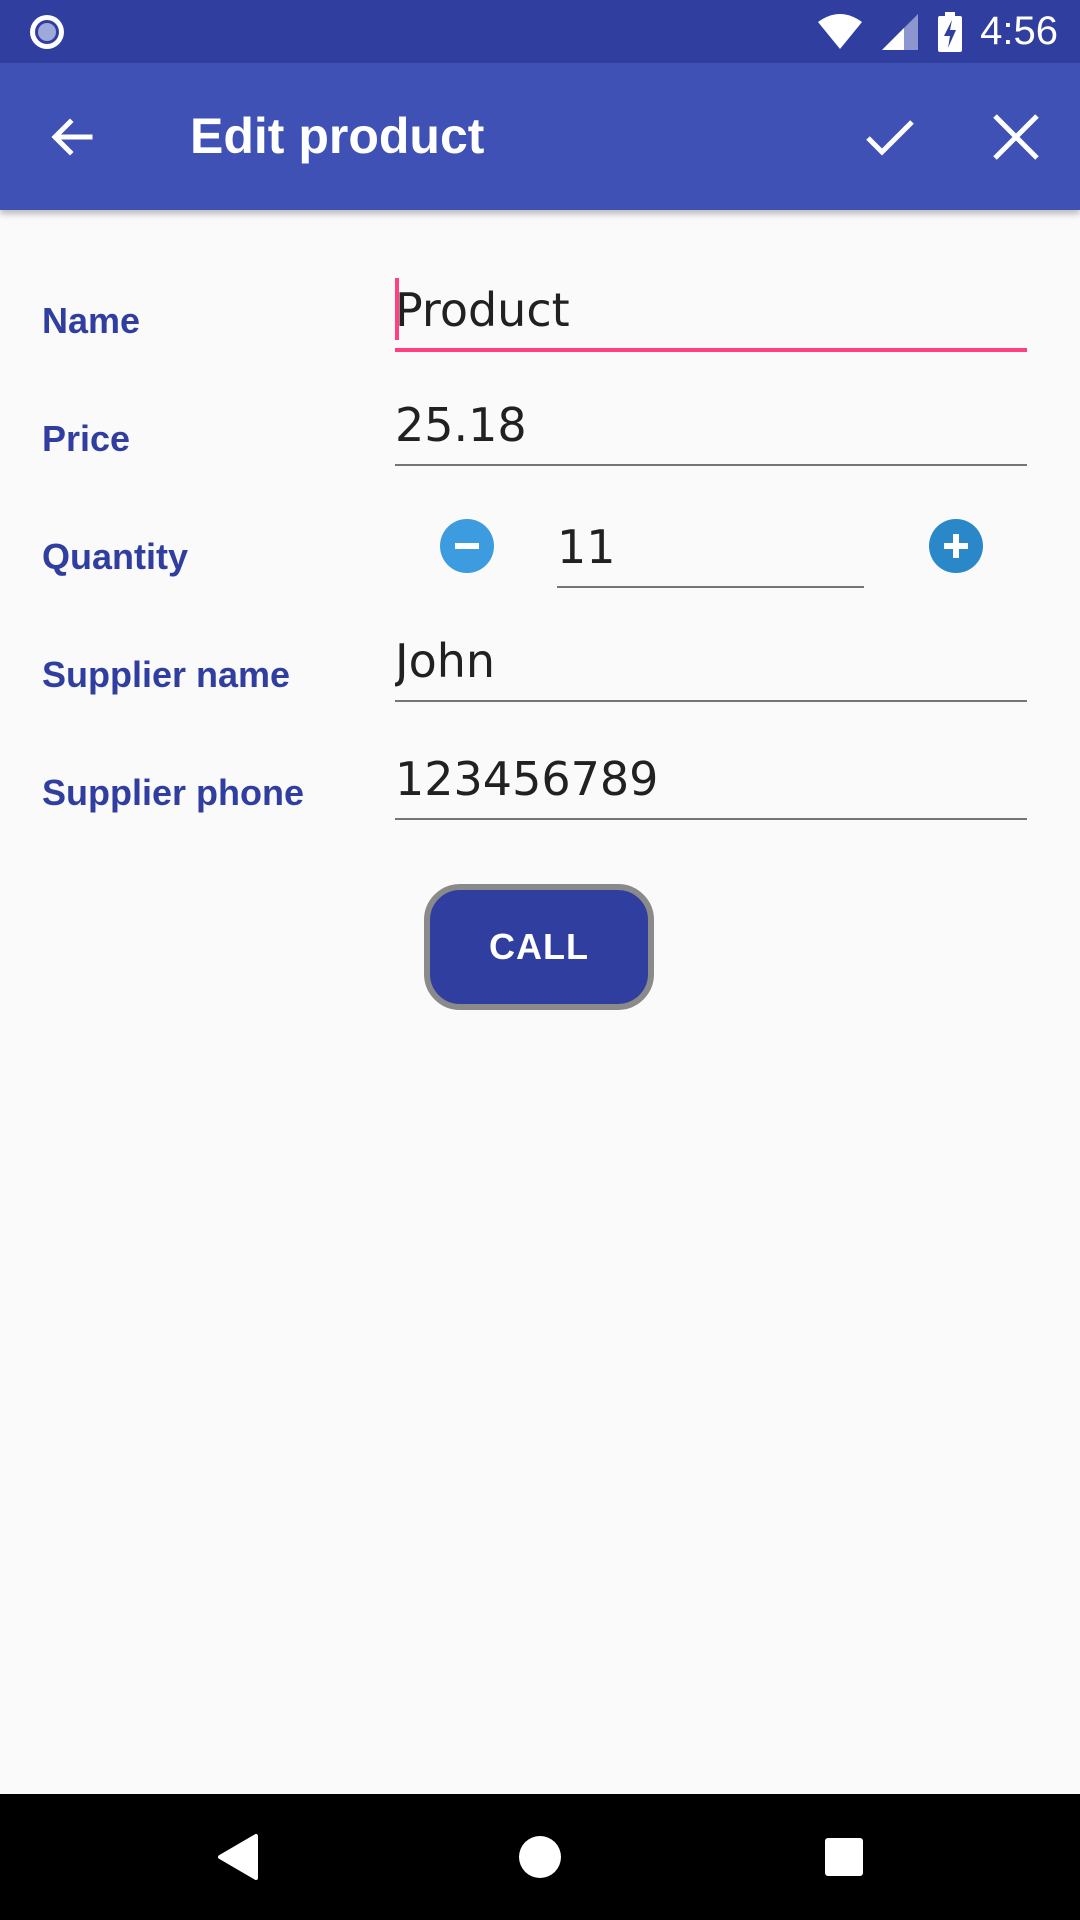  I want to click on nav-back-button, so click(238, 1857).